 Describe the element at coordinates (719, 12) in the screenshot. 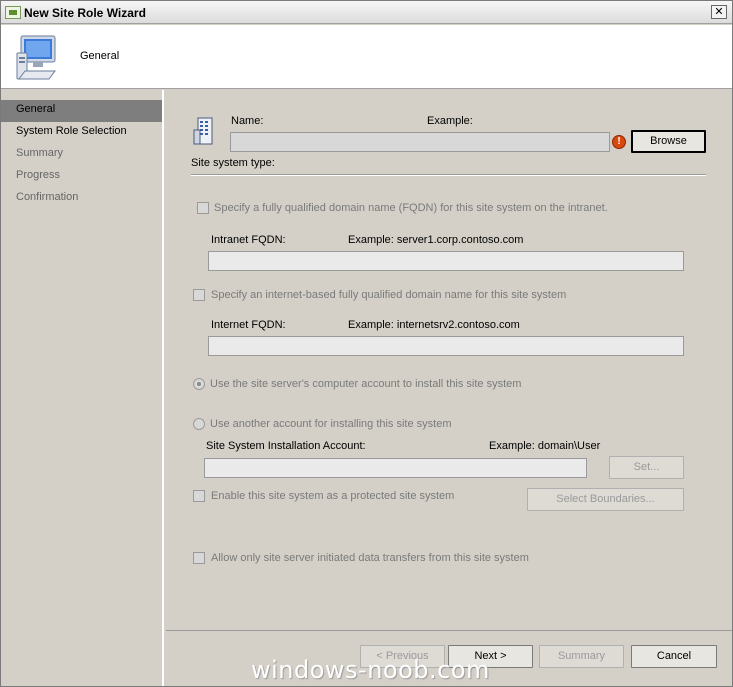

I see `close-button: ✕` at that location.